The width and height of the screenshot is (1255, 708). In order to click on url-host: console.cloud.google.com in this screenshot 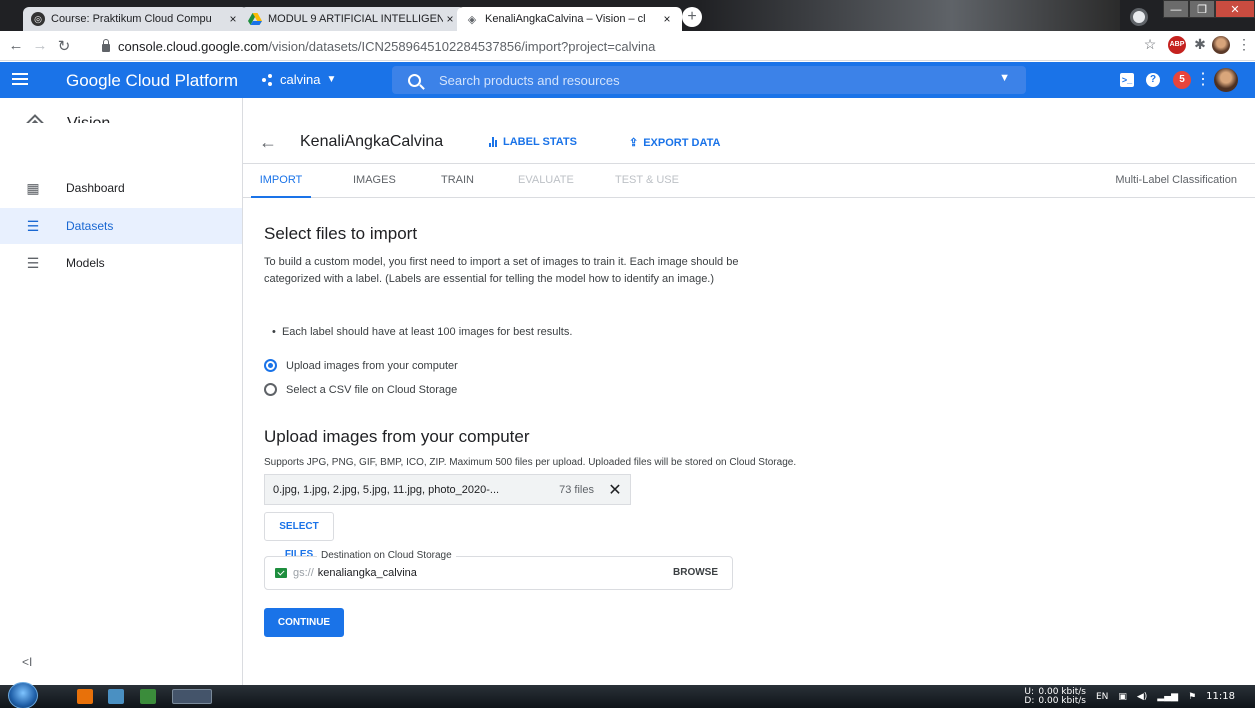, I will do `click(193, 46)`.